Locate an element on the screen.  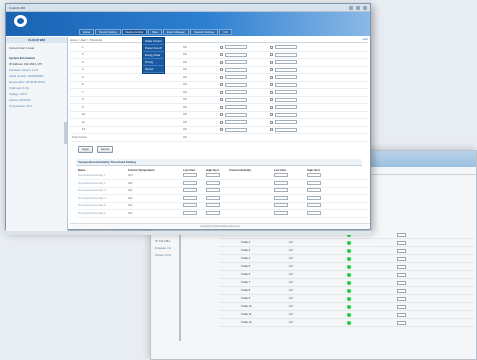
tab-info: Info is located at coordinates (225, 32).